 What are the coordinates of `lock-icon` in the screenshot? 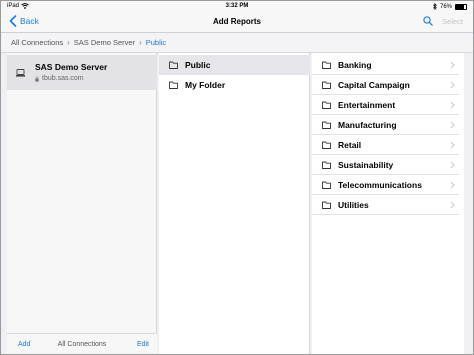 It's located at (37, 79).